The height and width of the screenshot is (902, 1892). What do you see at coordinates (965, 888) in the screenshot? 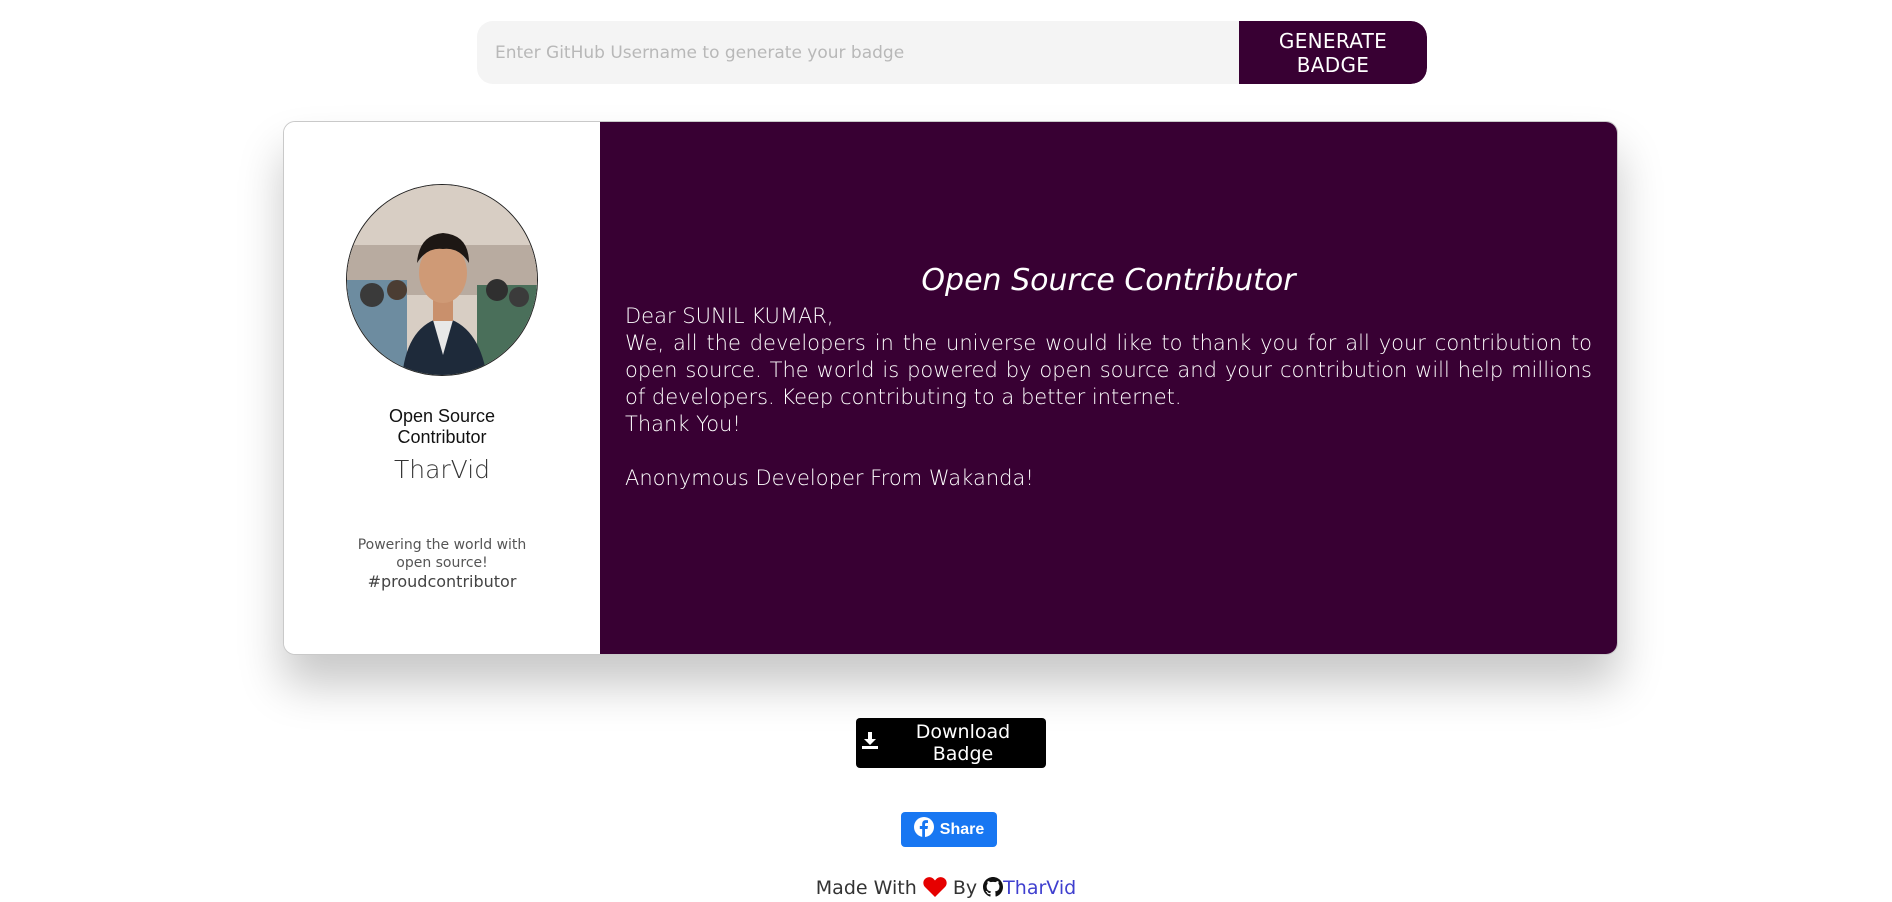
I see `footer-by: By` at bounding box center [965, 888].